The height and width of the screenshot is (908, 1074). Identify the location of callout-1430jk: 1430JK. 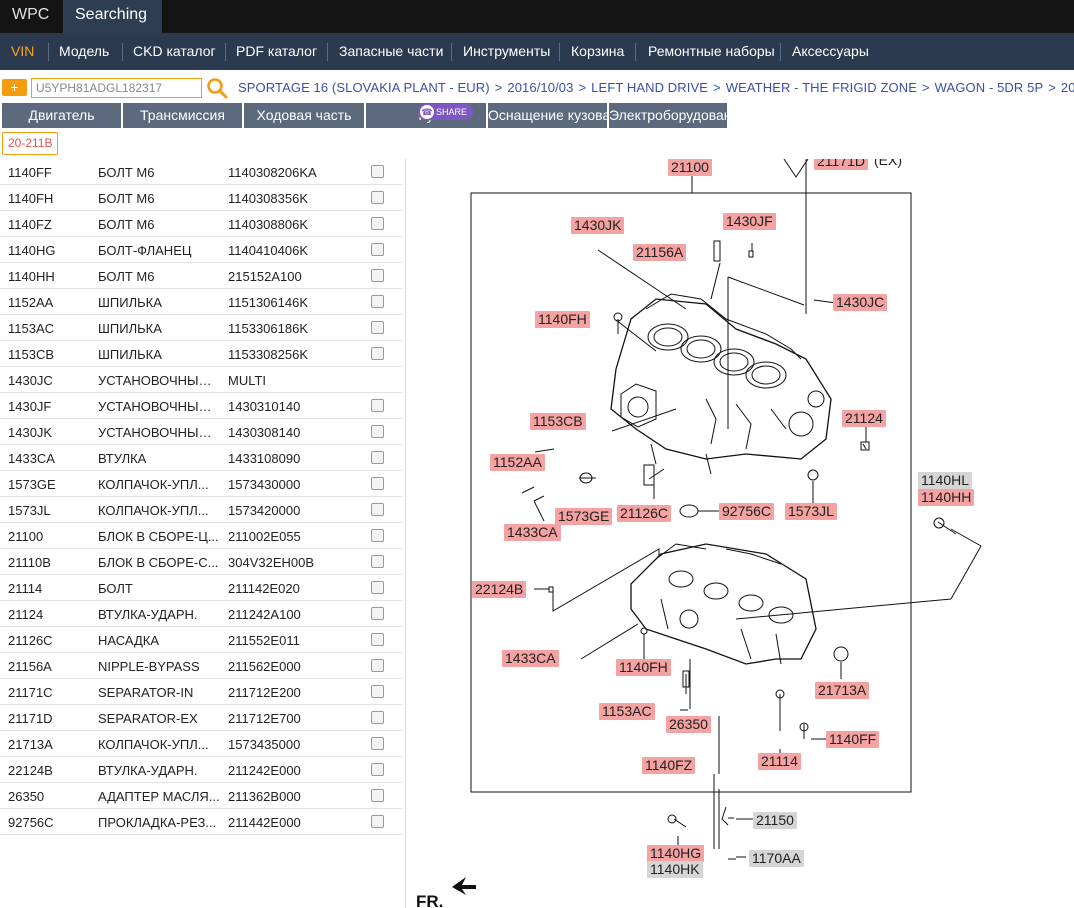
(598, 225).